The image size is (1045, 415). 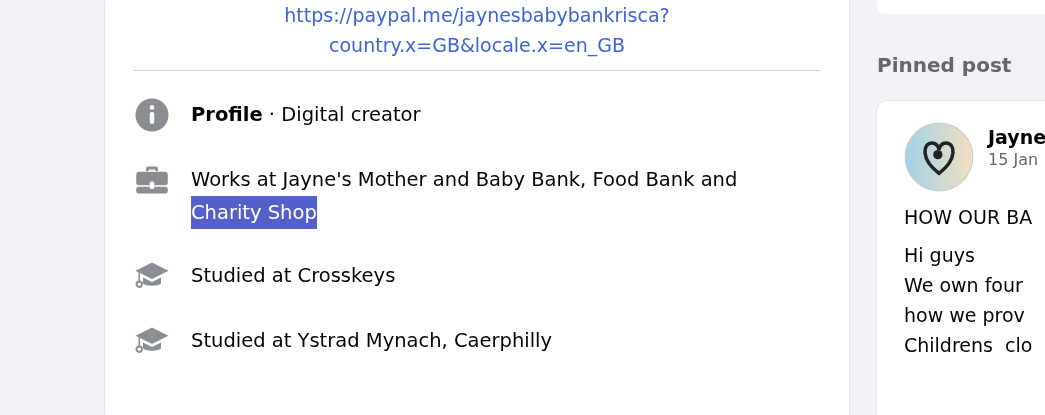 What do you see at coordinates (464, 179) in the screenshot?
I see `detail-text: Works at Jayne's Mother and Baby Bank, Food Bank and` at bounding box center [464, 179].